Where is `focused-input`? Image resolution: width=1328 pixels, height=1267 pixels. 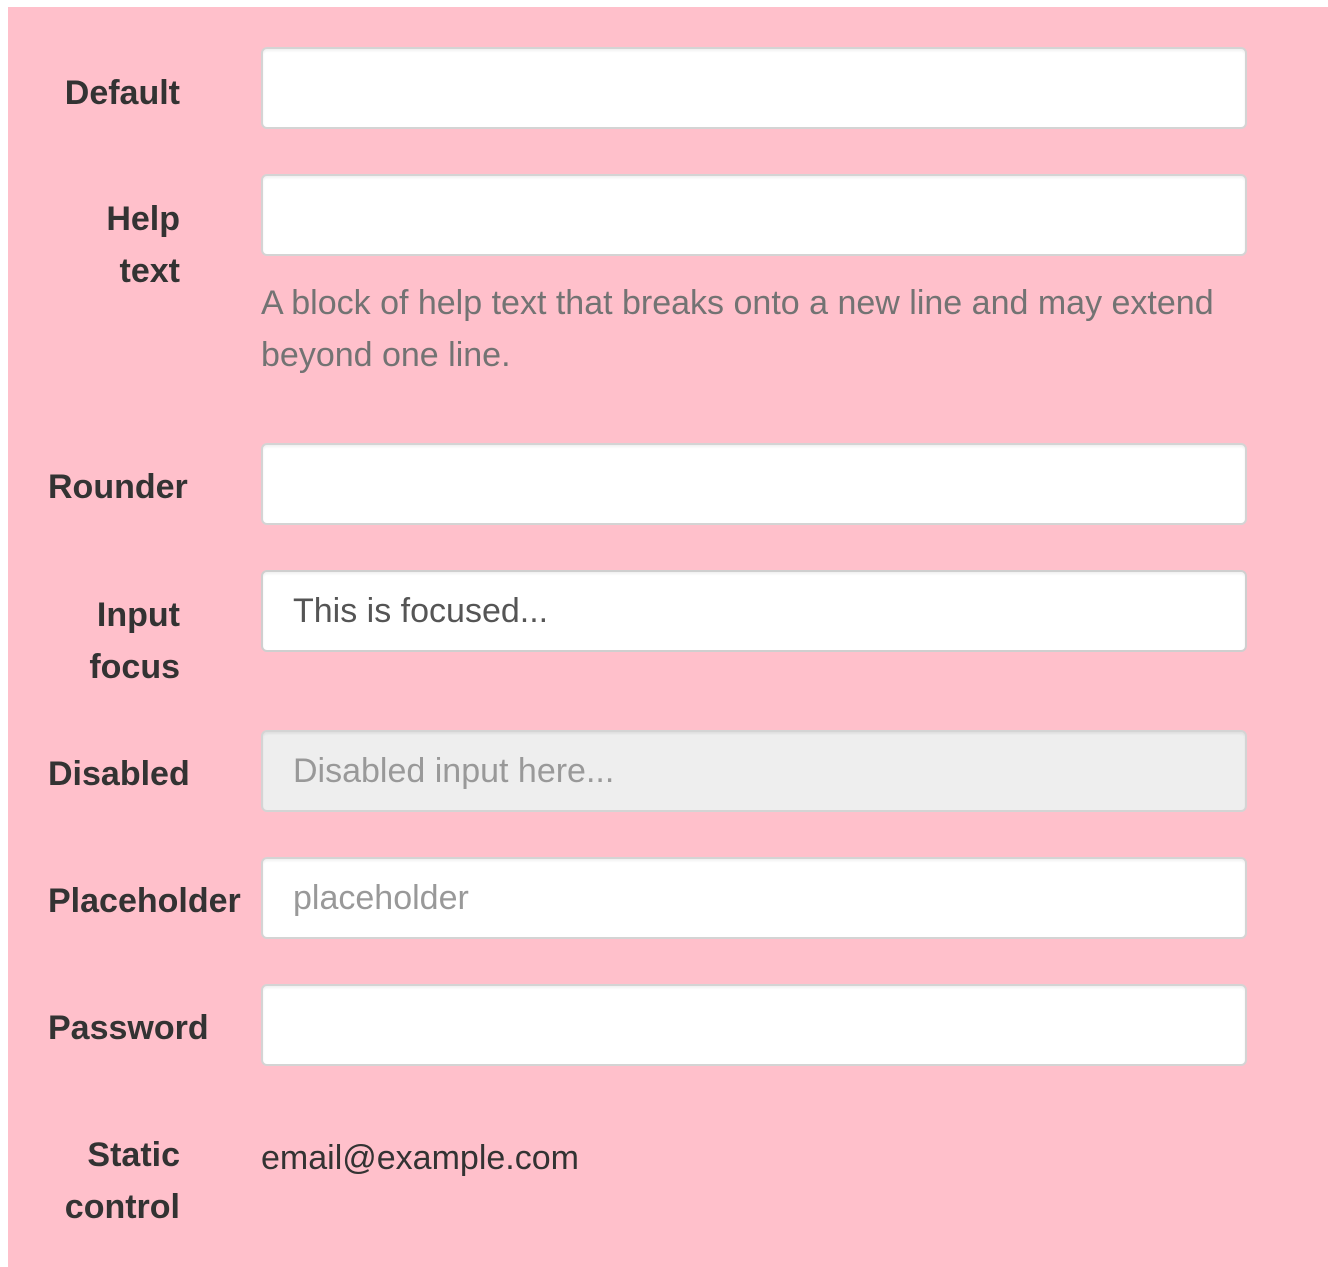 focused-input is located at coordinates (754, 611).